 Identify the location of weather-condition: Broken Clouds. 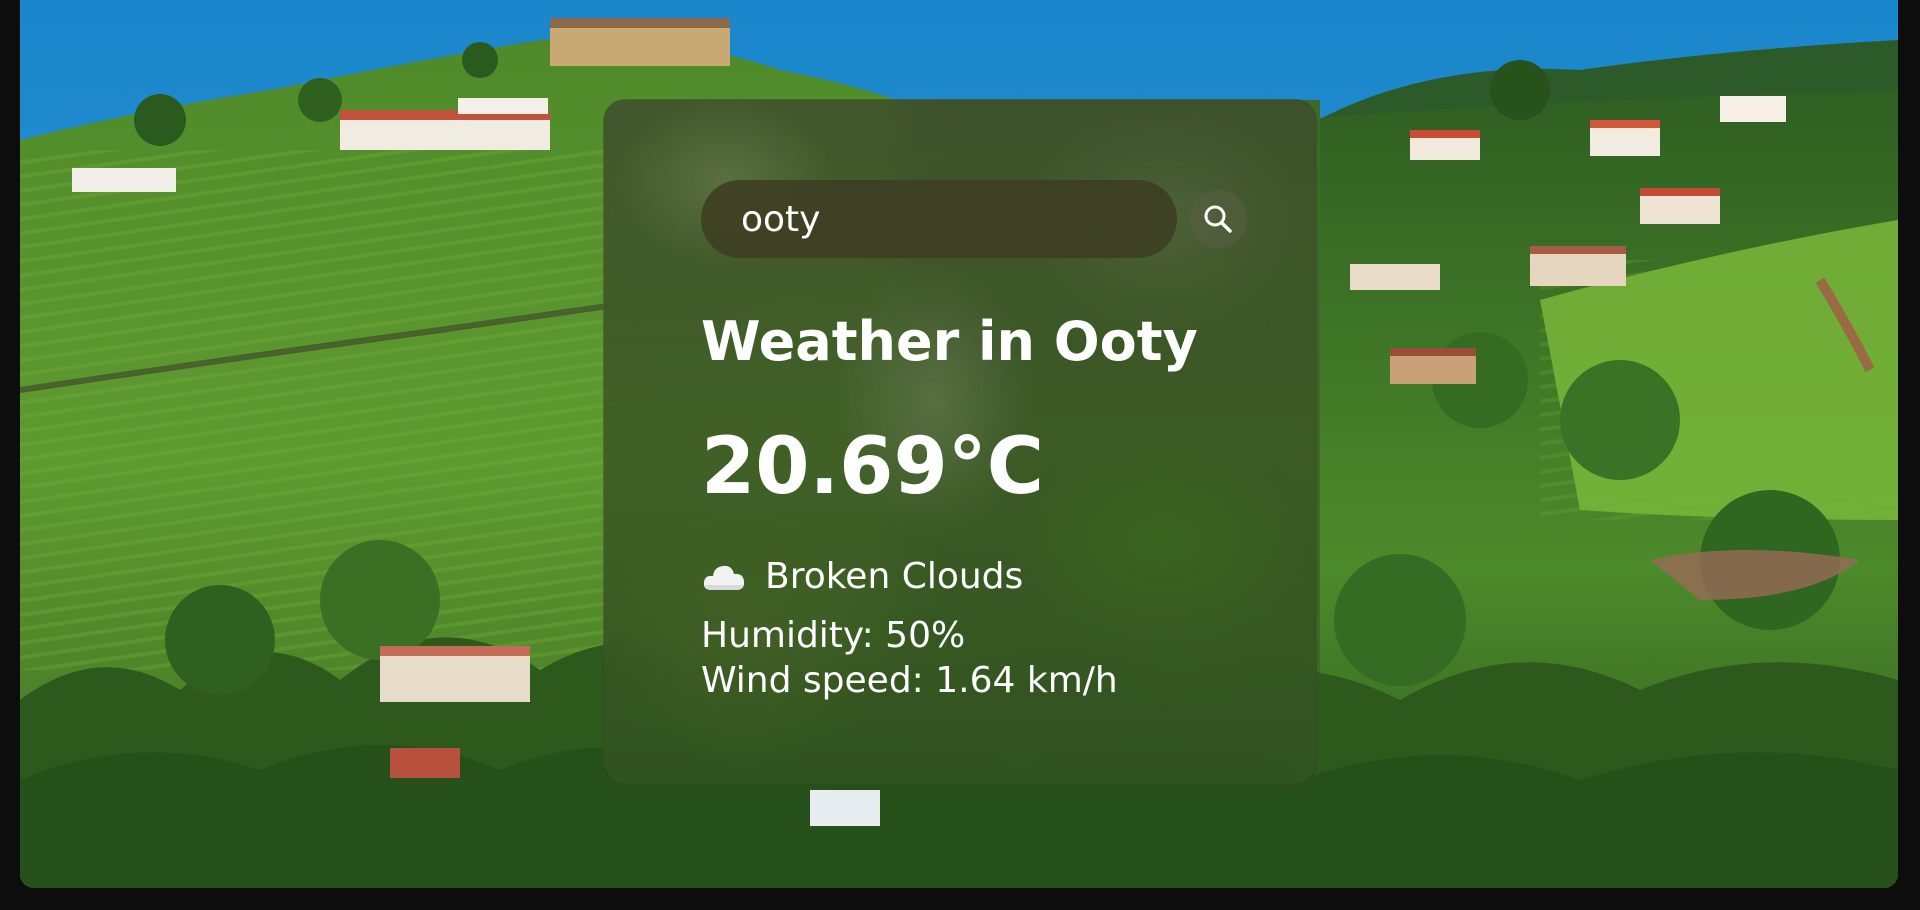
(862, 576).